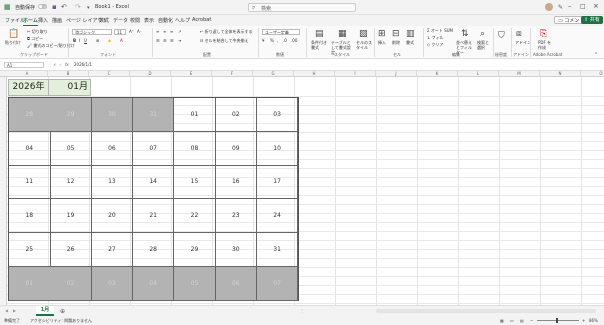  I want to click on calendar-day: 10, so click(277, 148).